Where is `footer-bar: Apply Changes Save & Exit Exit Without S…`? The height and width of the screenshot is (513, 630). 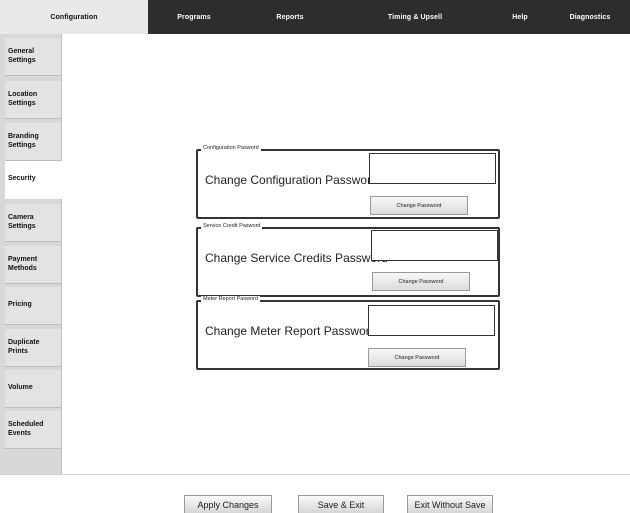 footer-bar: Apply Changes Save & Exit Exit Without S… is located at coordinates (315, 493).